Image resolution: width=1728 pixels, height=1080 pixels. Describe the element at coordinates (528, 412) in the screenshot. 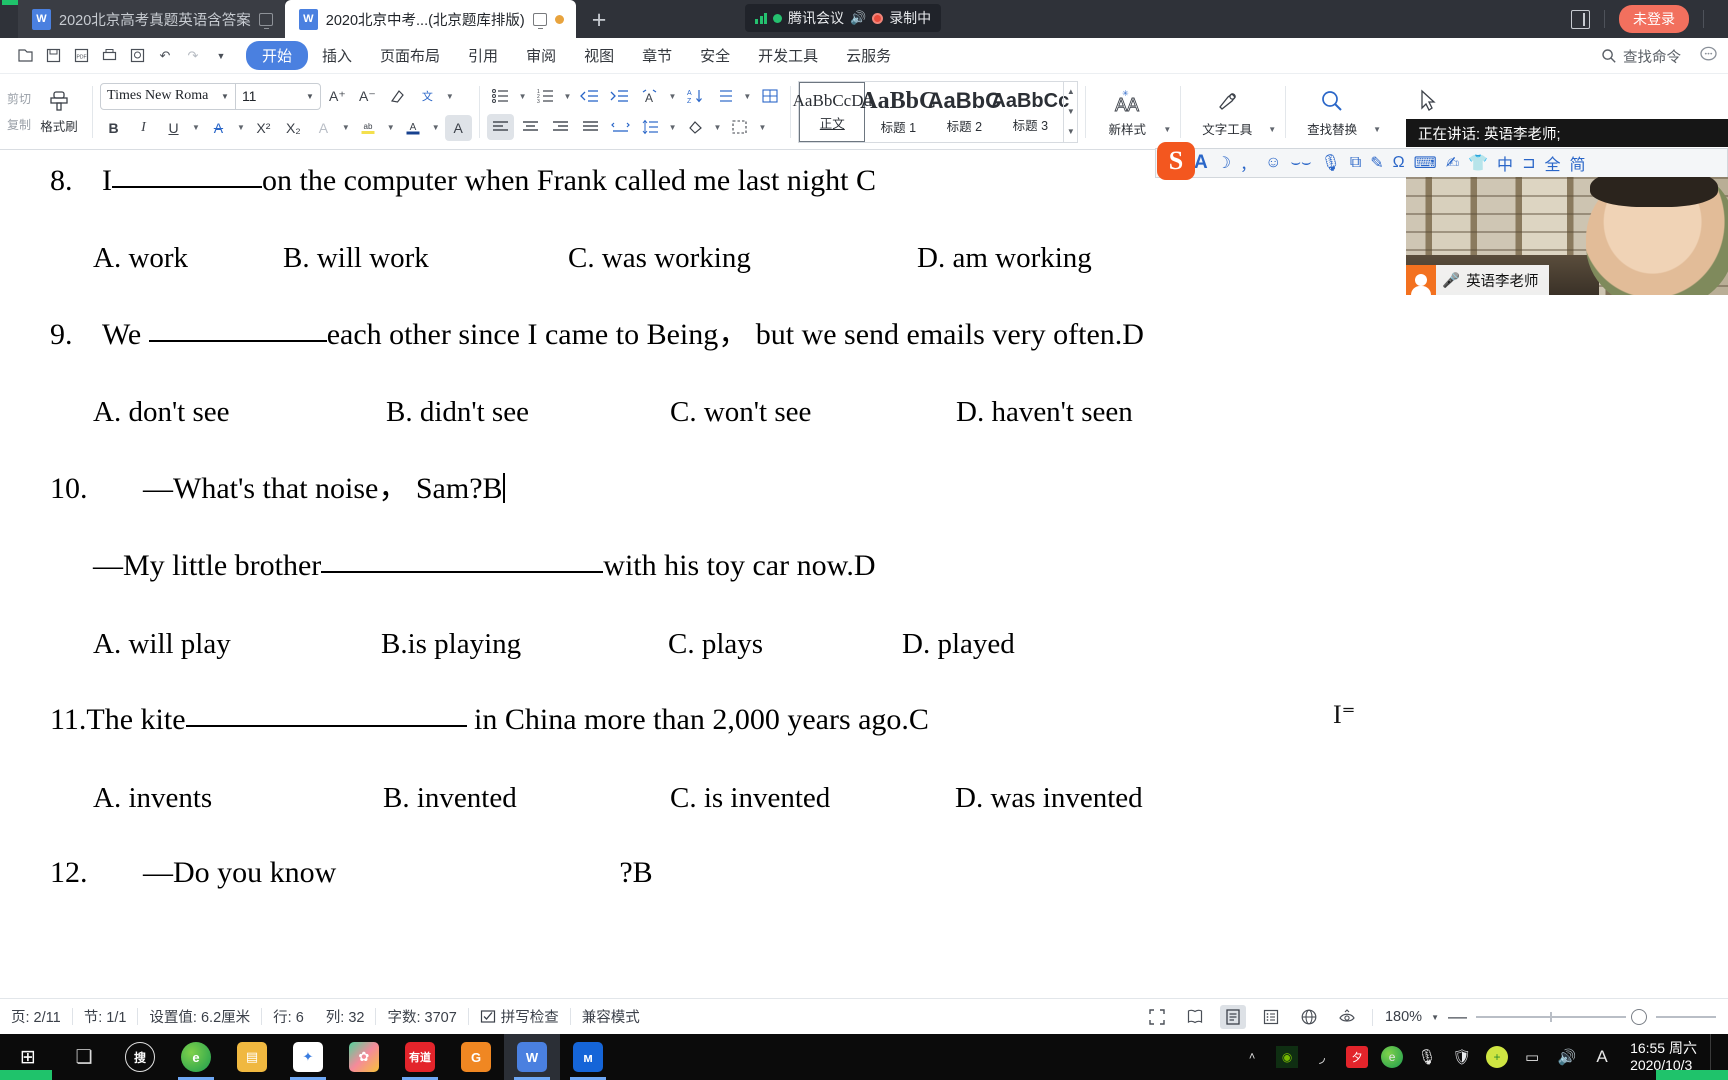

I see `option-b: B. didn't see` at that location.